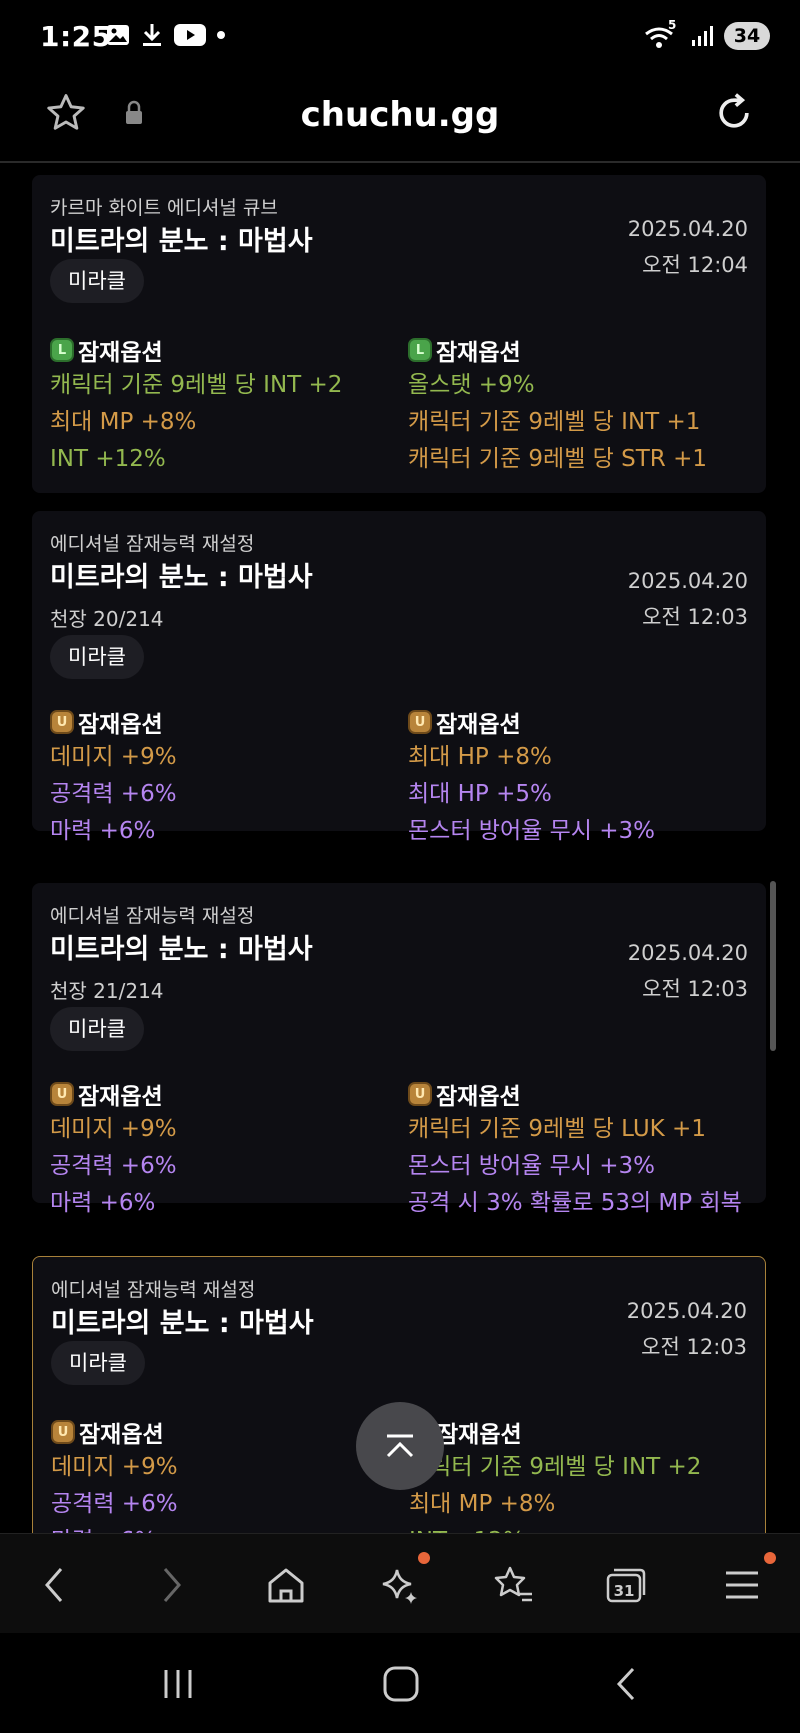 The width and height of the screenshot is (800, 1733). Describe the element at coordinates (662, 34) in the screenshot. I see `wifi-icon: 5` at that location.